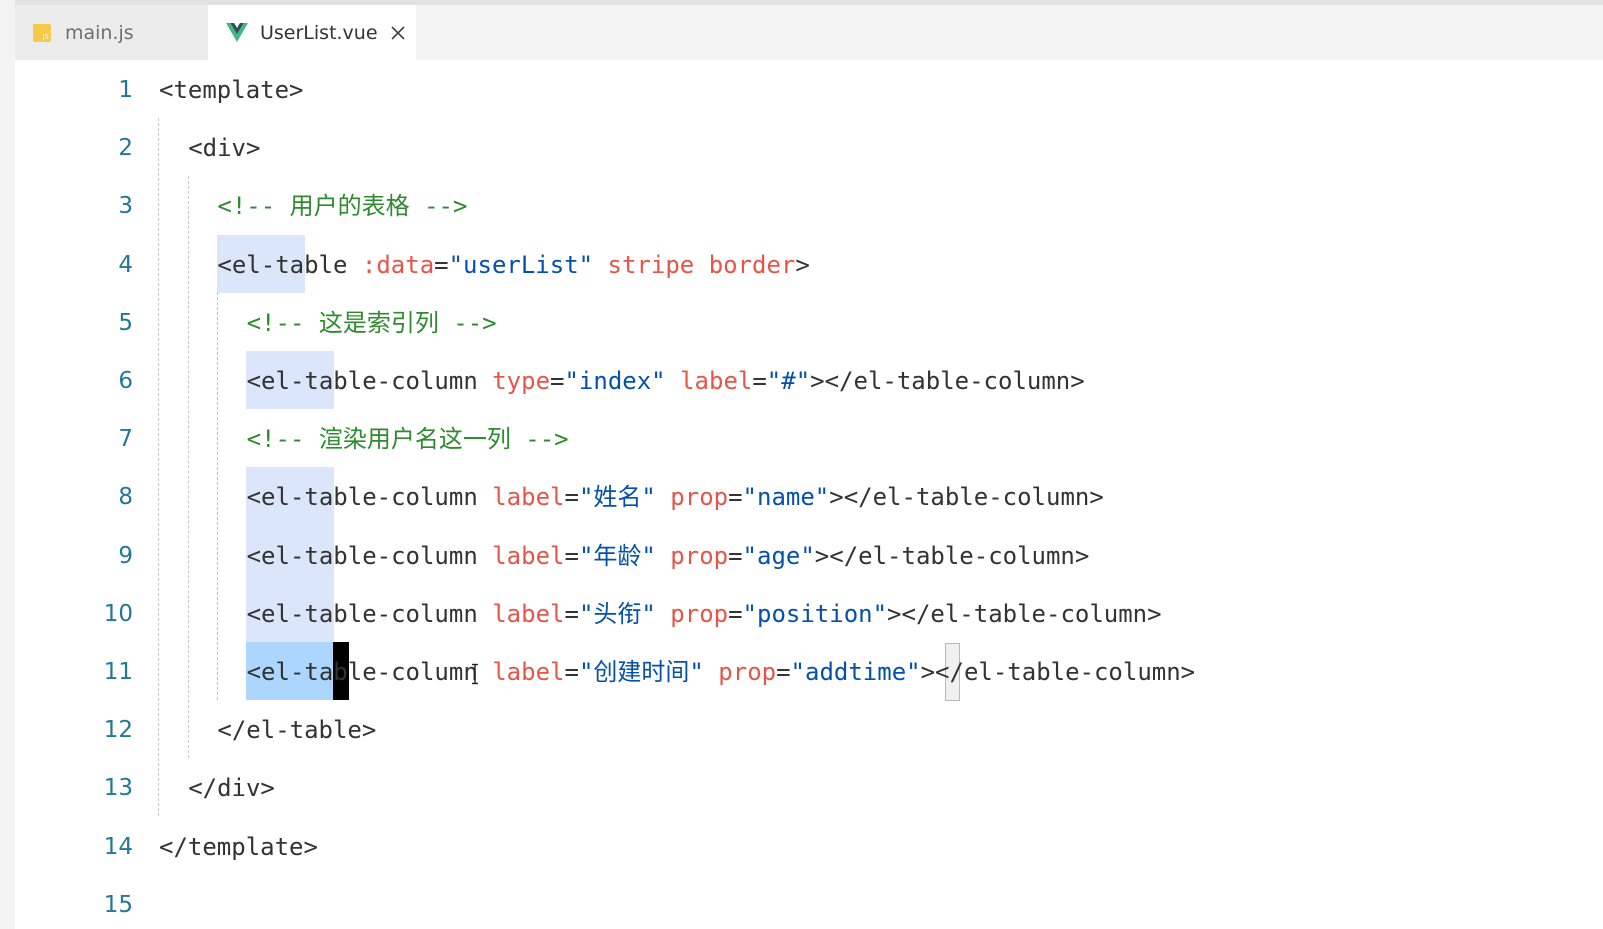  I want to click on token: "#", so click(788, 381).